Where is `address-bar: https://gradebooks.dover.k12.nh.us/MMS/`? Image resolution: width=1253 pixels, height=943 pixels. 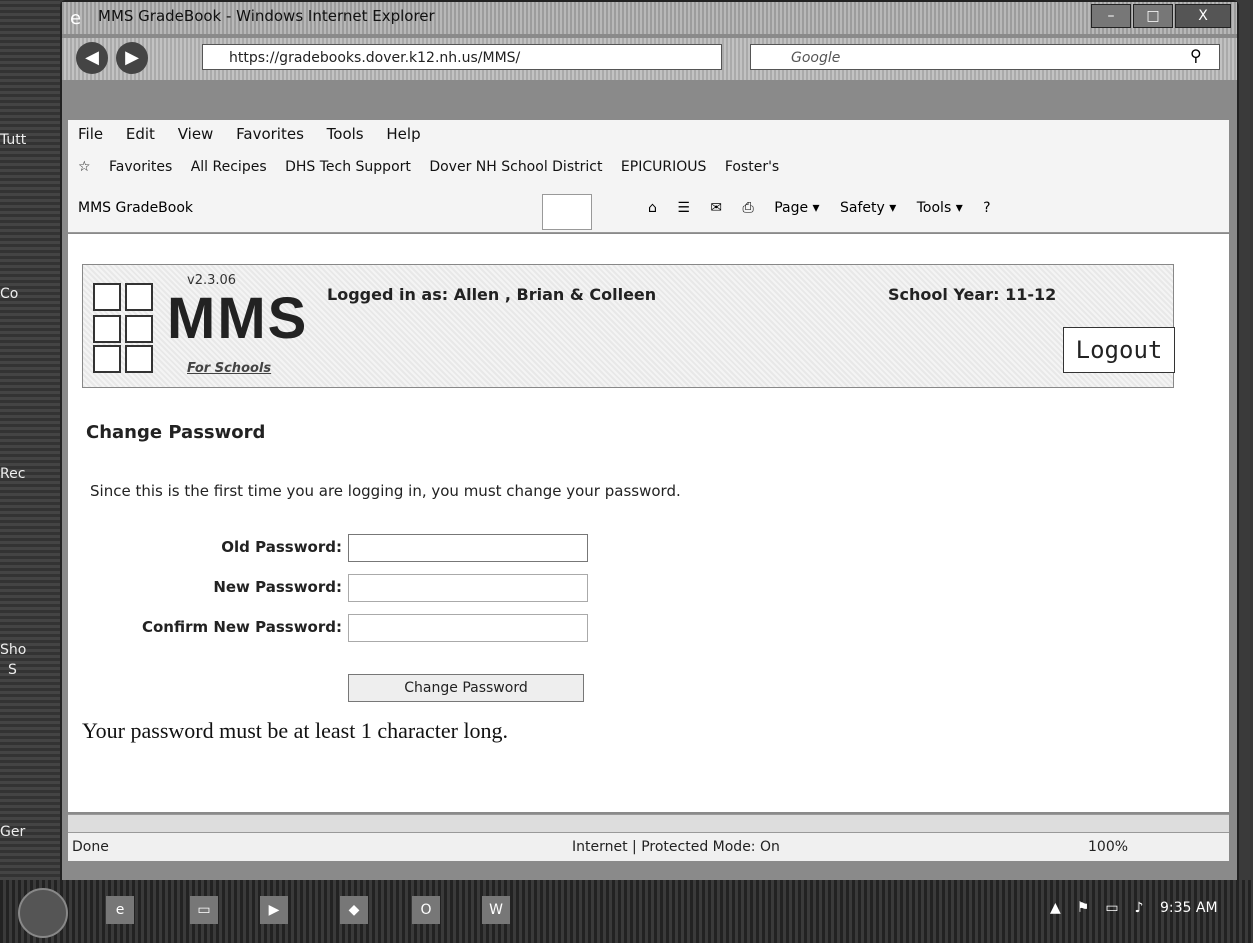 address-bar: https://gradebooks.dover.k12.nh.us/MMS/ is located at coordinates (462, 57).